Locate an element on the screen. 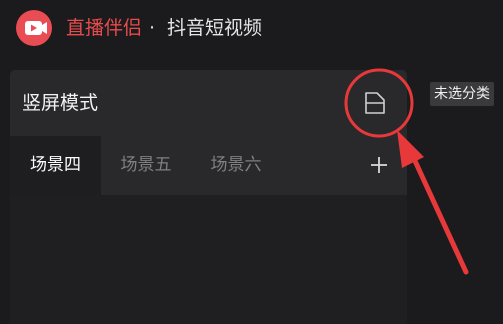 The image size is (503, 324). tab-scene-5: 场景五 is located at coordinates (146, 165).